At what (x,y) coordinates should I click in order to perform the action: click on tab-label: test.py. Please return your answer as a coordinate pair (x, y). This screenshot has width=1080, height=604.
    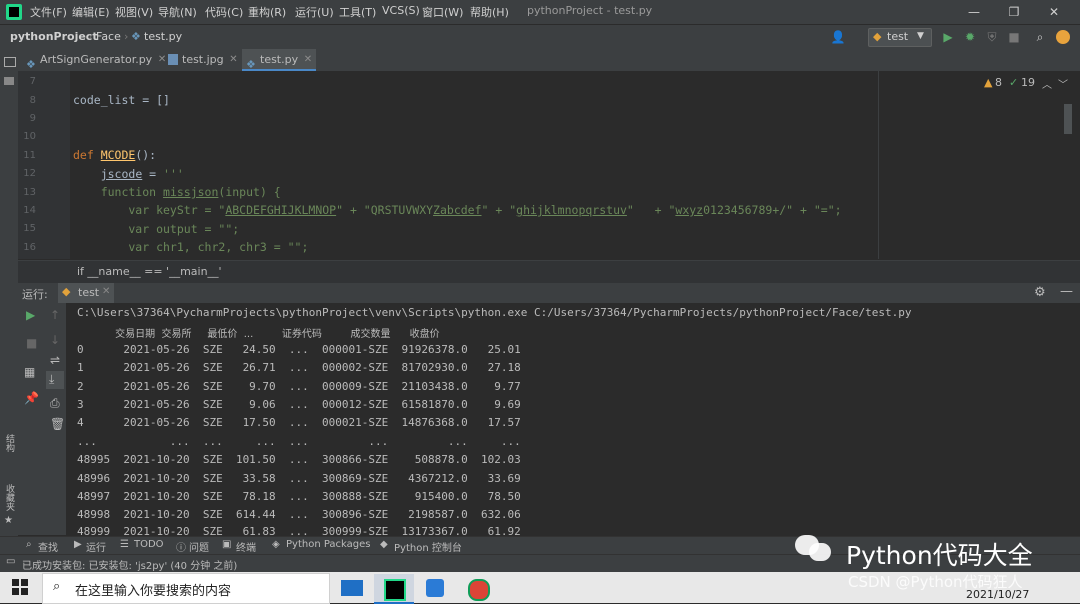
    Looking at the image, I should click on (279, 59).